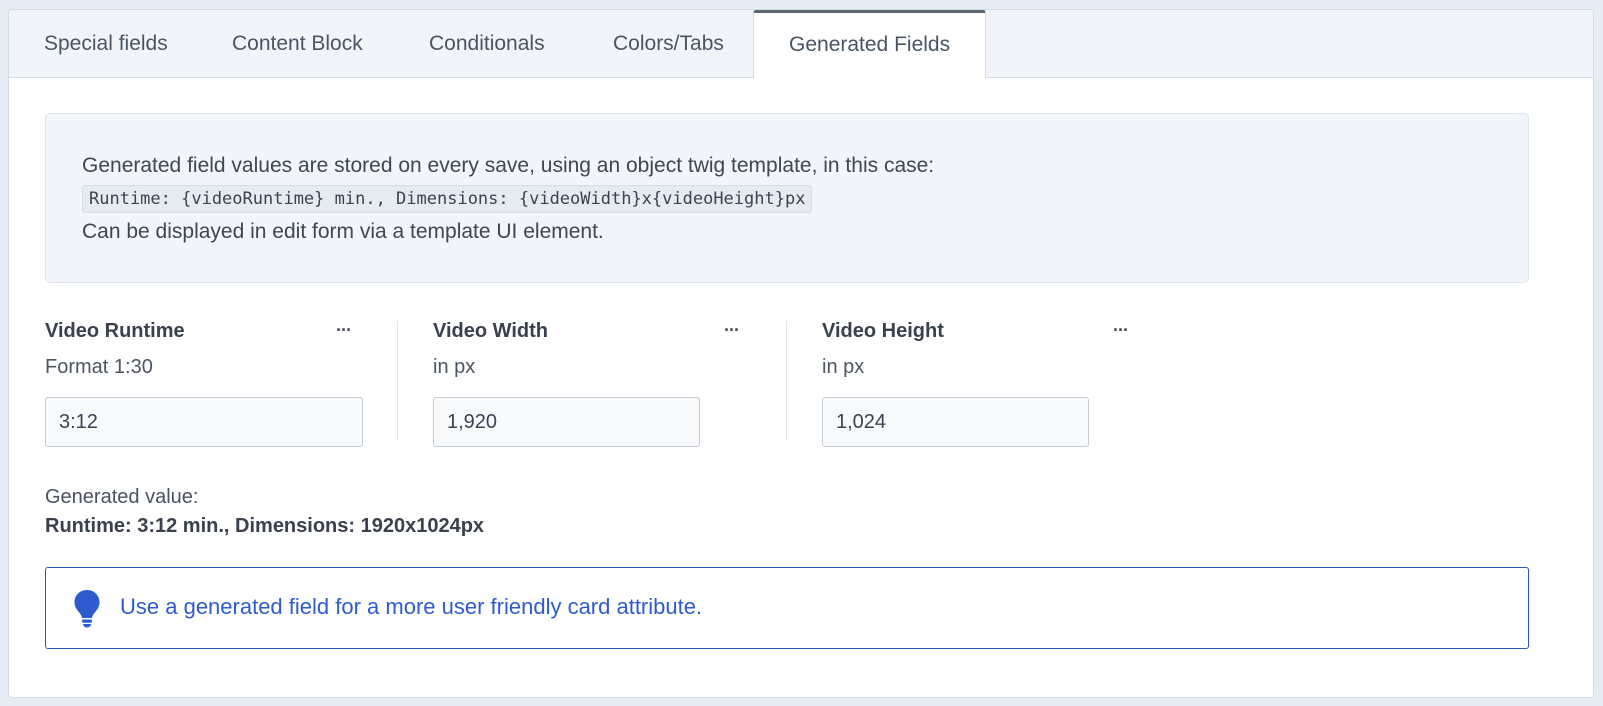 Image resolution: width=1603 pixels, height=706 pixels. Describe the element at coordinates (883, 331) in the screenshot. I see `field-label: Video Height` at that location.